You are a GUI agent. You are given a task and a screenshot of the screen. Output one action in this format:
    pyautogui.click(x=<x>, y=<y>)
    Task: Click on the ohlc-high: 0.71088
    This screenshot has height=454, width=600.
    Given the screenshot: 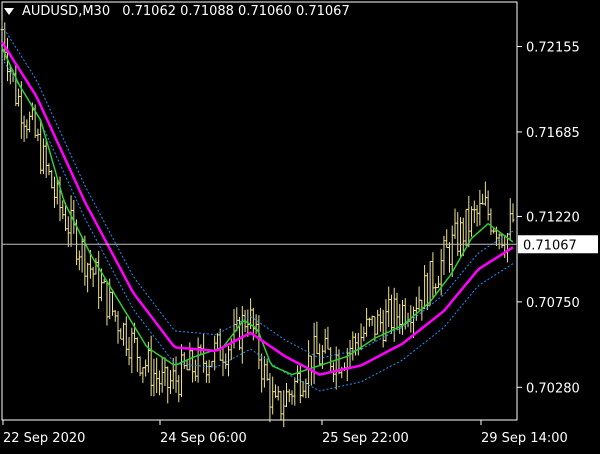 What is the action you would take?
    pyautogui.click(x=207, y=11)
    